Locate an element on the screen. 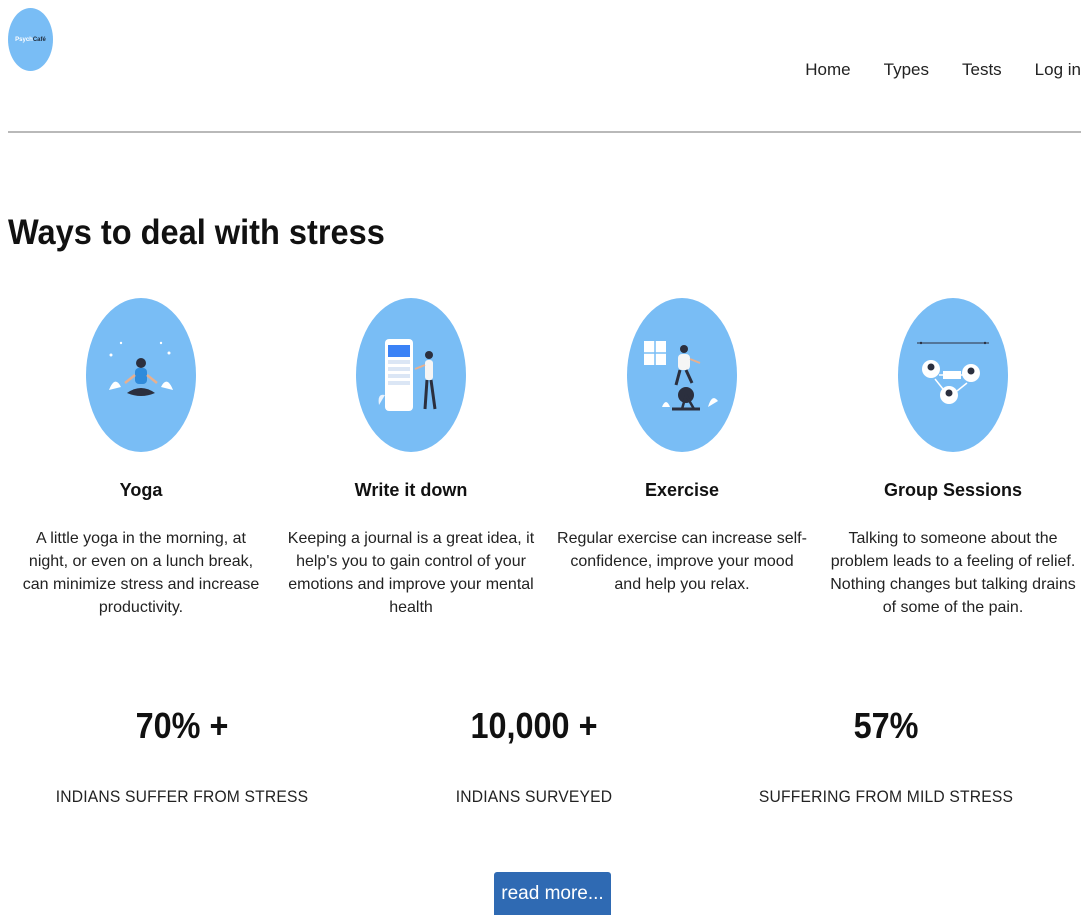 This screenshot has height=915, width=1081. header-divider is located at coordinates (544, 132).